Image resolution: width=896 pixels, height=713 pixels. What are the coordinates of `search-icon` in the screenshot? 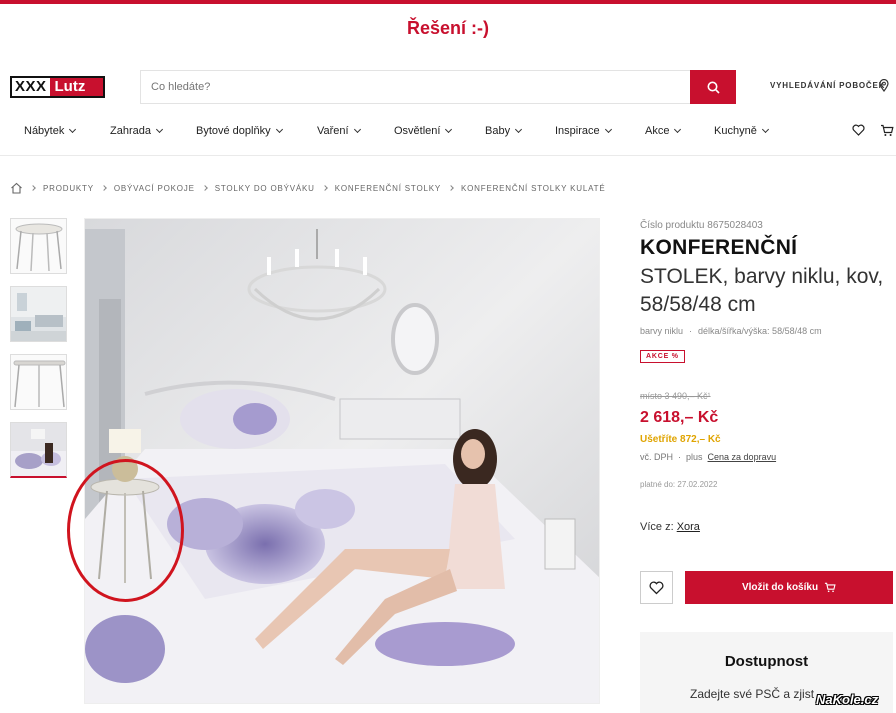 It's located at (713, 87).